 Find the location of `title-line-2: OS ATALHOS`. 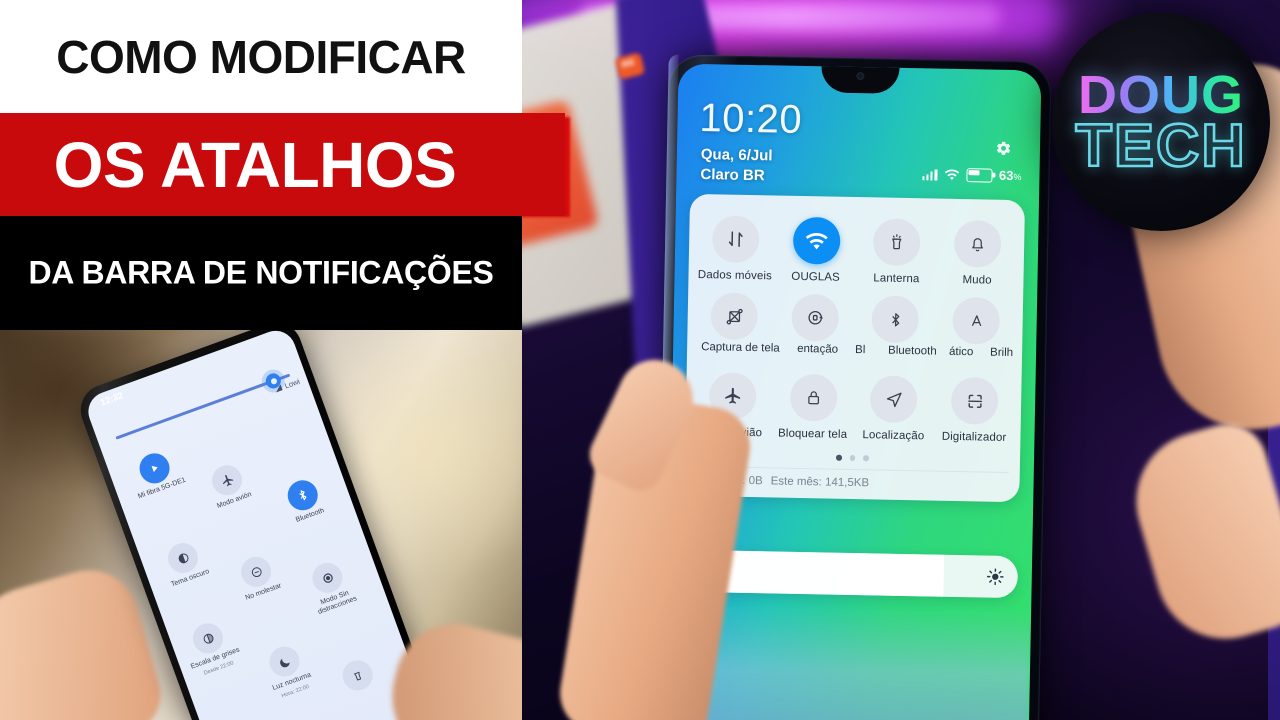

title-line-2: OS ATALHOS is located at coordinates (255, 164).